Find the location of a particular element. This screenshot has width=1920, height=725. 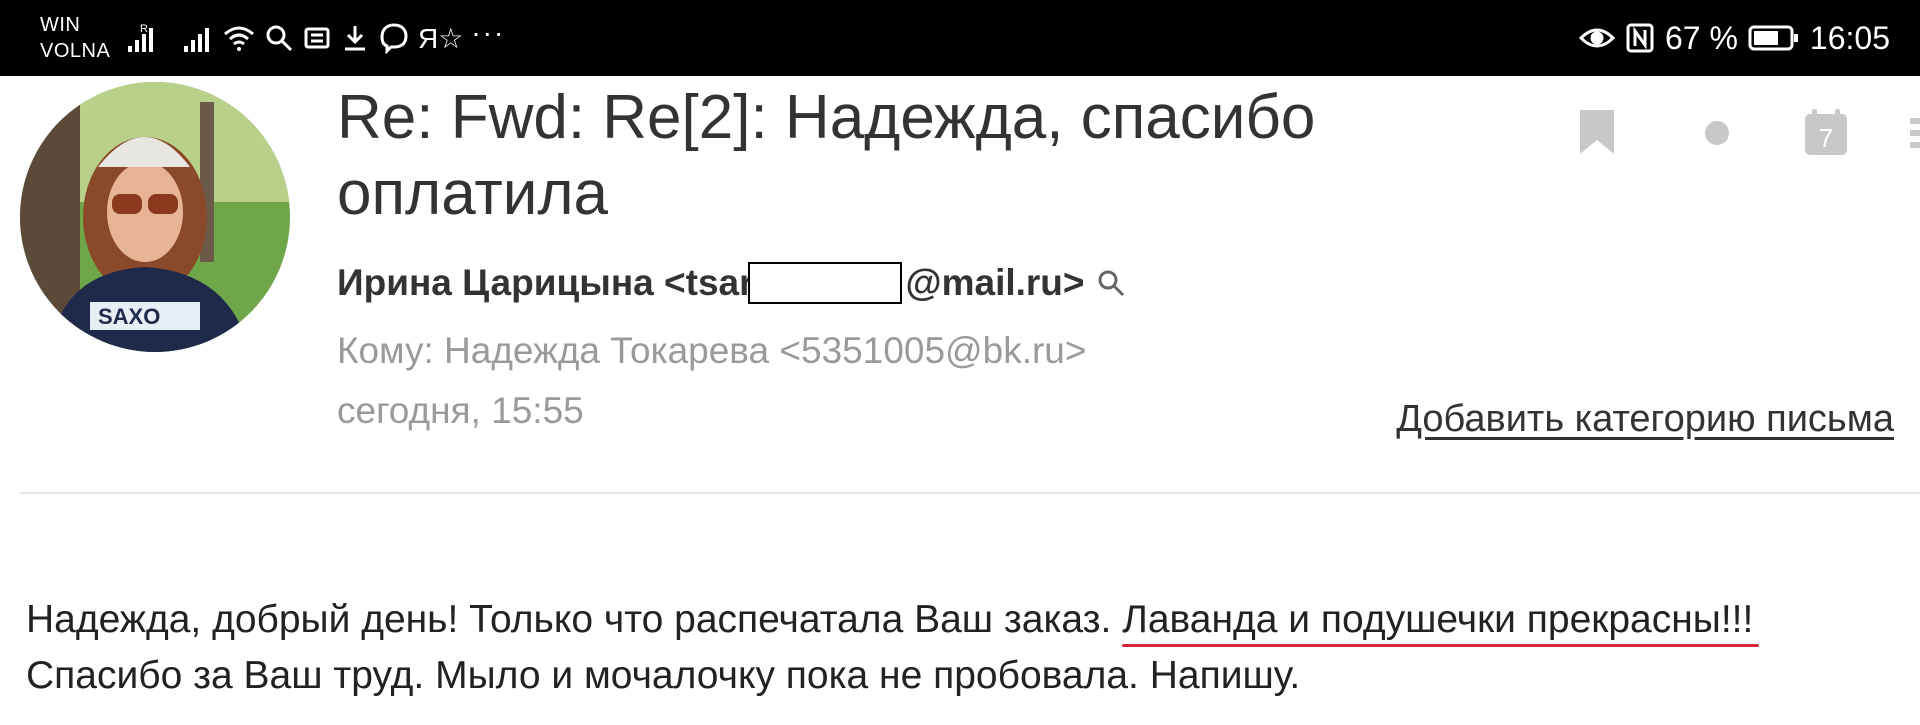

eye-icon is located at coordinates (1596, 38).